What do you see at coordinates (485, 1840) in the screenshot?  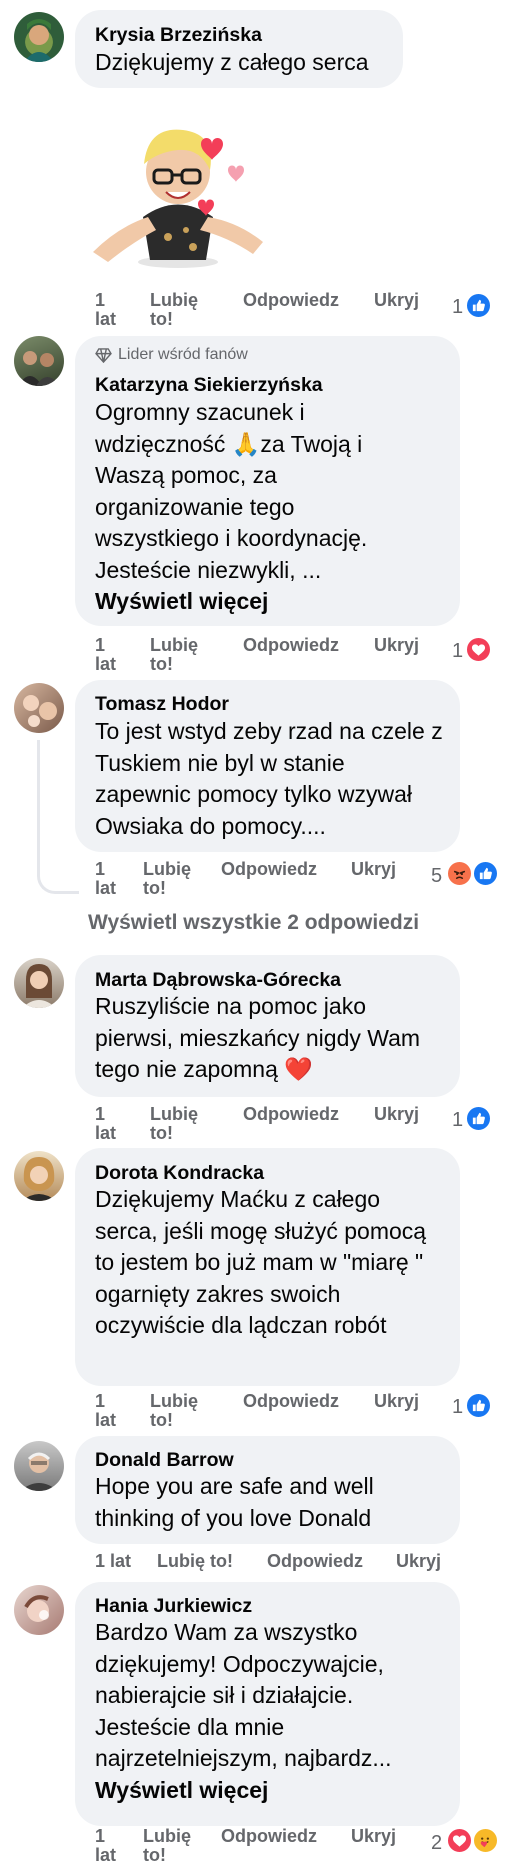 I see `care-icon` at bounding box center [485, 1840].